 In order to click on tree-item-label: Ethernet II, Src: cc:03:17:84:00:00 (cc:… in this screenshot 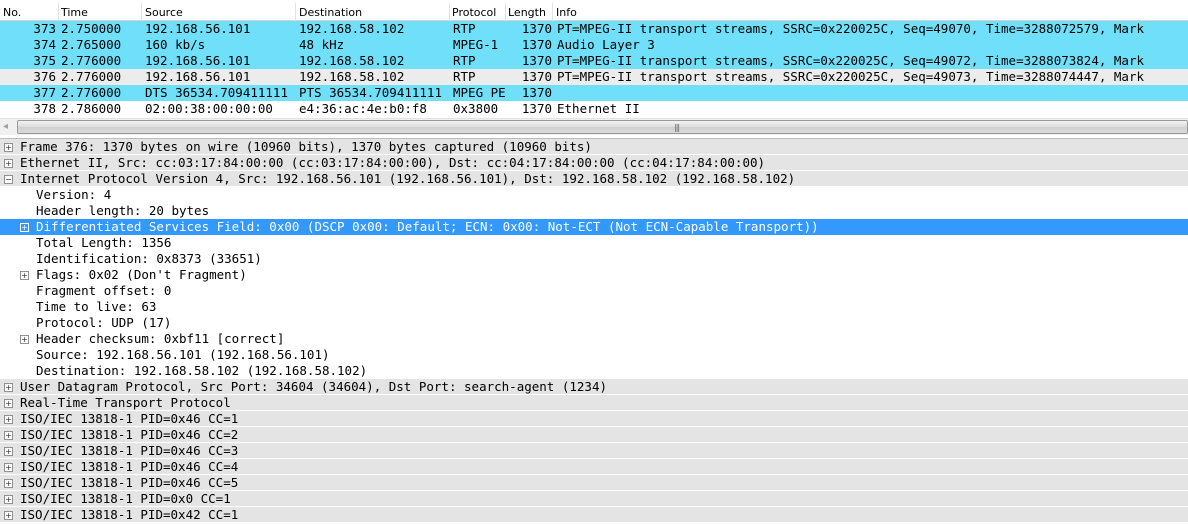, I will do `click(393, 162)`.